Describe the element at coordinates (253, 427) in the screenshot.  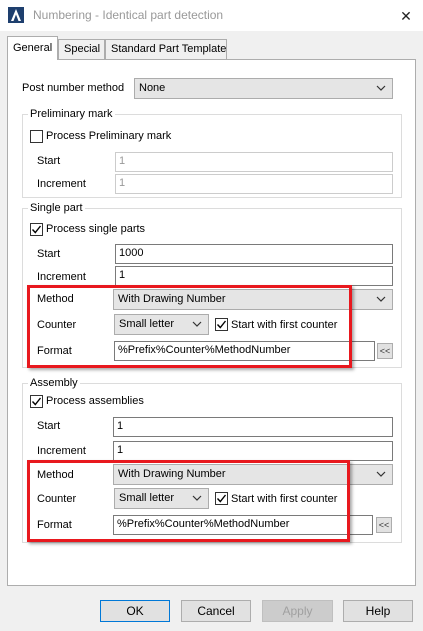
I see `assembly-start-field: 1` at that location.